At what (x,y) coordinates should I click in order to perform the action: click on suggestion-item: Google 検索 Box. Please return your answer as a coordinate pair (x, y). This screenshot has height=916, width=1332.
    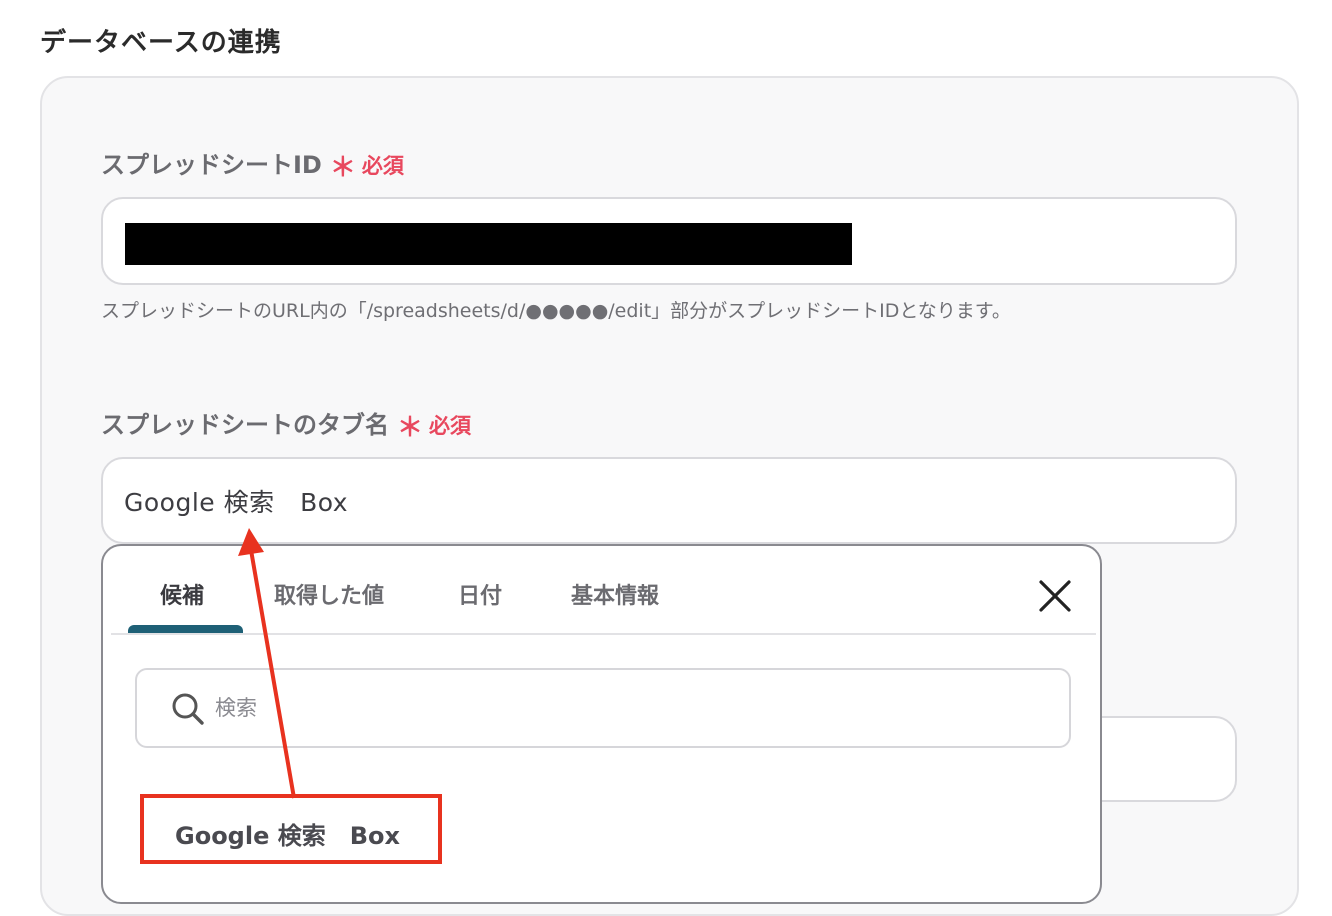
    Looking at the image, I should click on (287, 833).